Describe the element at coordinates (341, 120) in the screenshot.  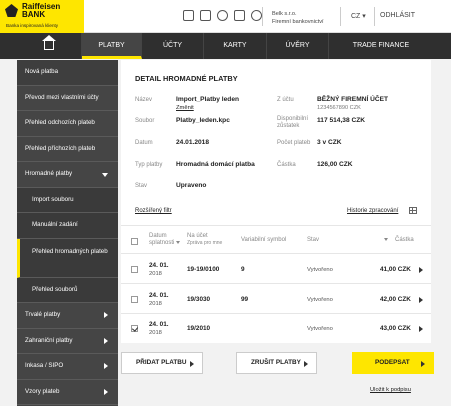
I see `balance-value: 117 514,38 CZK` at that location.